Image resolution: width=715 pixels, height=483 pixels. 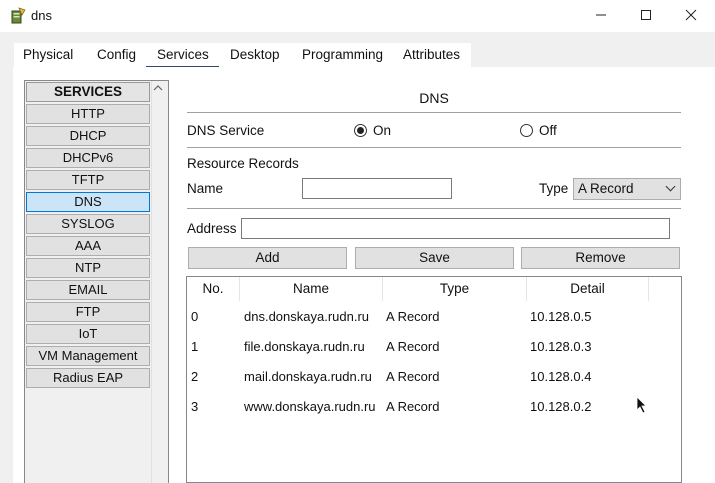 What do you see at coordinates (88, 224) in the screenshot?
I see `service-syslog: SYSLOG` at bounding box center [88, 224].